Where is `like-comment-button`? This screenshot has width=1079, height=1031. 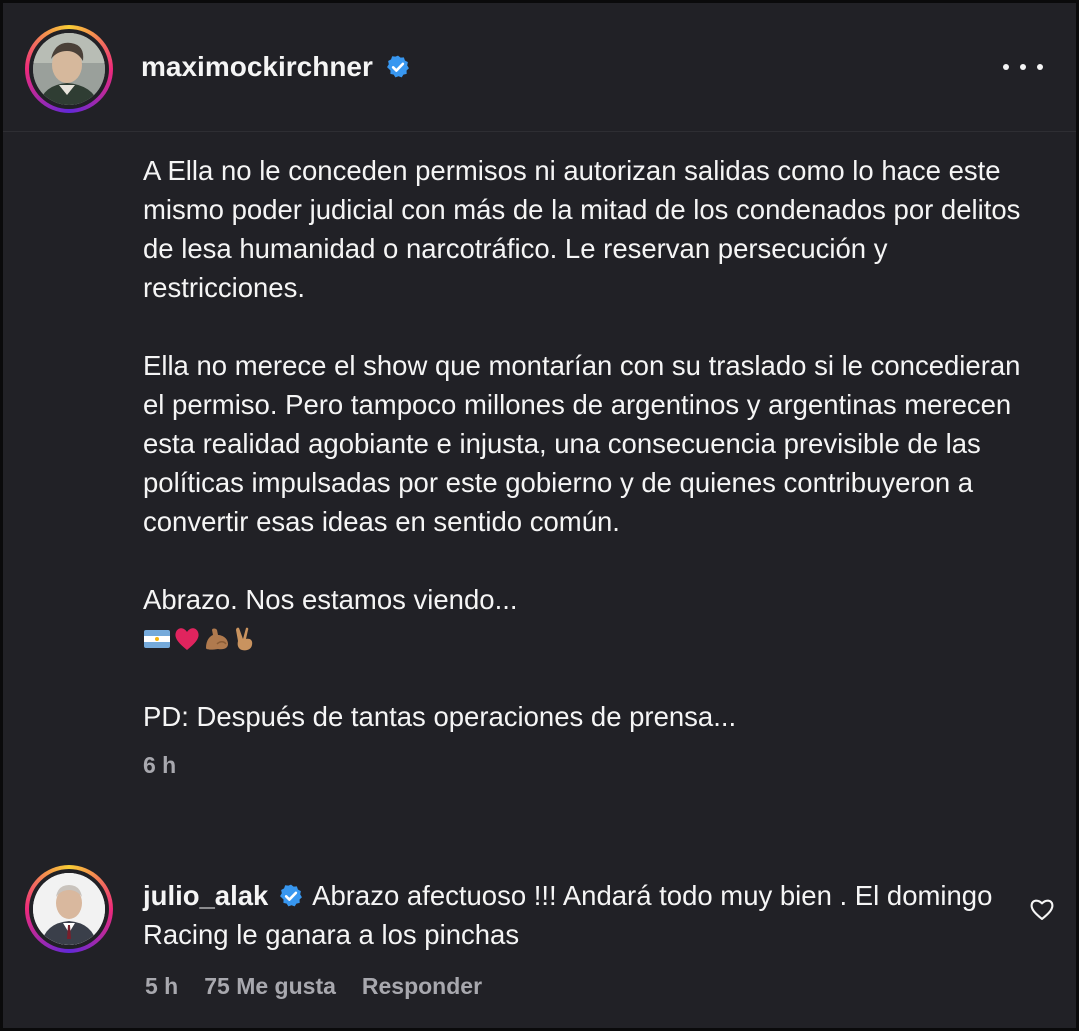
like-comment-button is located at coordinates (1042, 909).